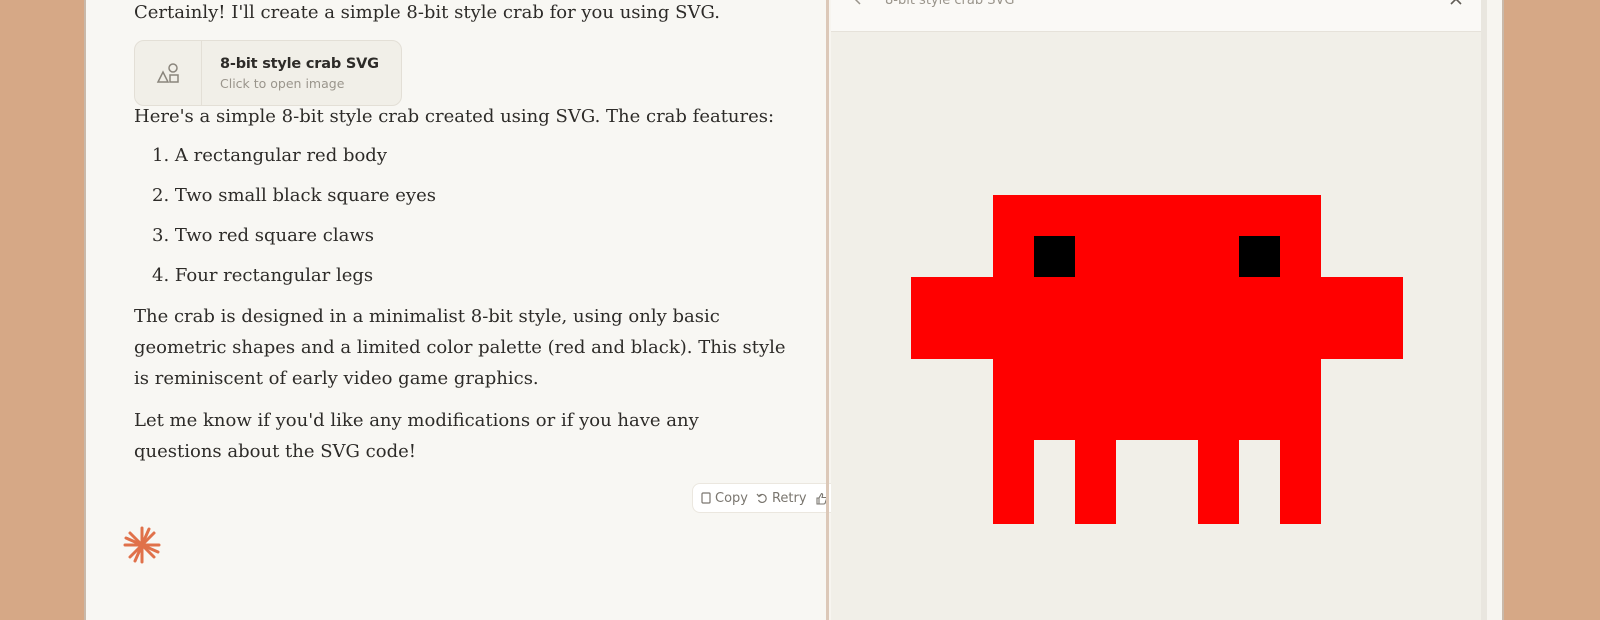 Image resolution: width=1600 pixels, height=620 pixels. Describe the element at coordinates (275, 451) in the screenshot. I see `closing-line: questions about the SVG code!` at that location.